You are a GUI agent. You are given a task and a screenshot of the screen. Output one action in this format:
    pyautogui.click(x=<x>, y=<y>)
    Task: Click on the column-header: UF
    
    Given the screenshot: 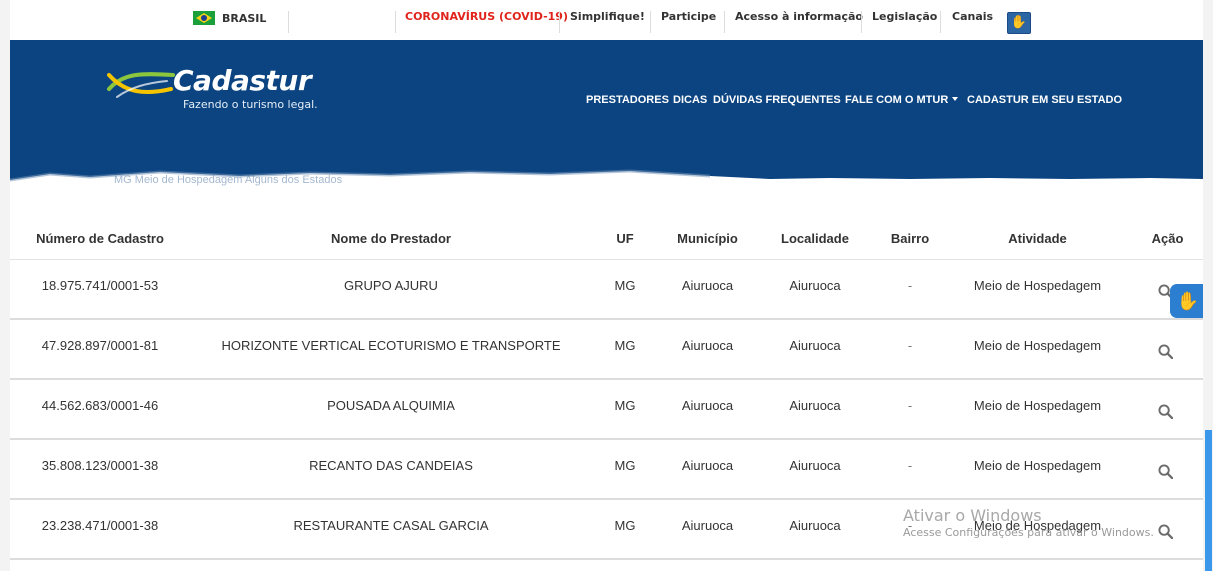 What is the action you would take?
    pyautogui.click(x=625, y=238)
    